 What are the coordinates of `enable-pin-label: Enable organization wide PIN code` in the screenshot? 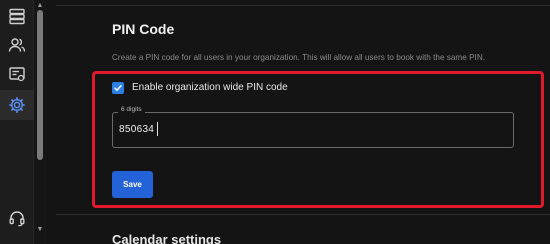 It's located at (210, 87).